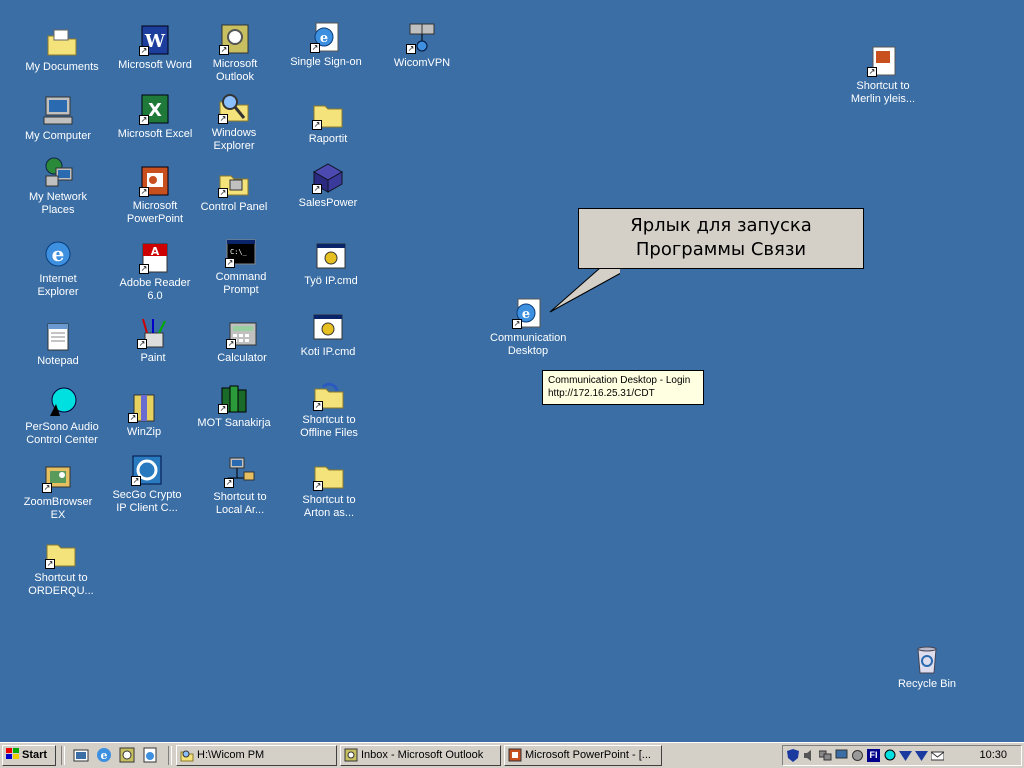  What do you see at coordinates (153, 341) in the screenshot?
I see `desktop-icon-paint: ↗ Paint` at bounding box center [153, 341].